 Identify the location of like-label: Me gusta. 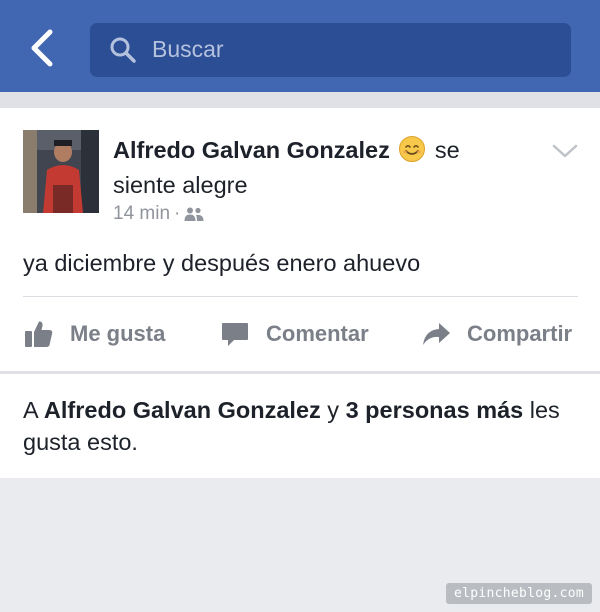
(118, 333).